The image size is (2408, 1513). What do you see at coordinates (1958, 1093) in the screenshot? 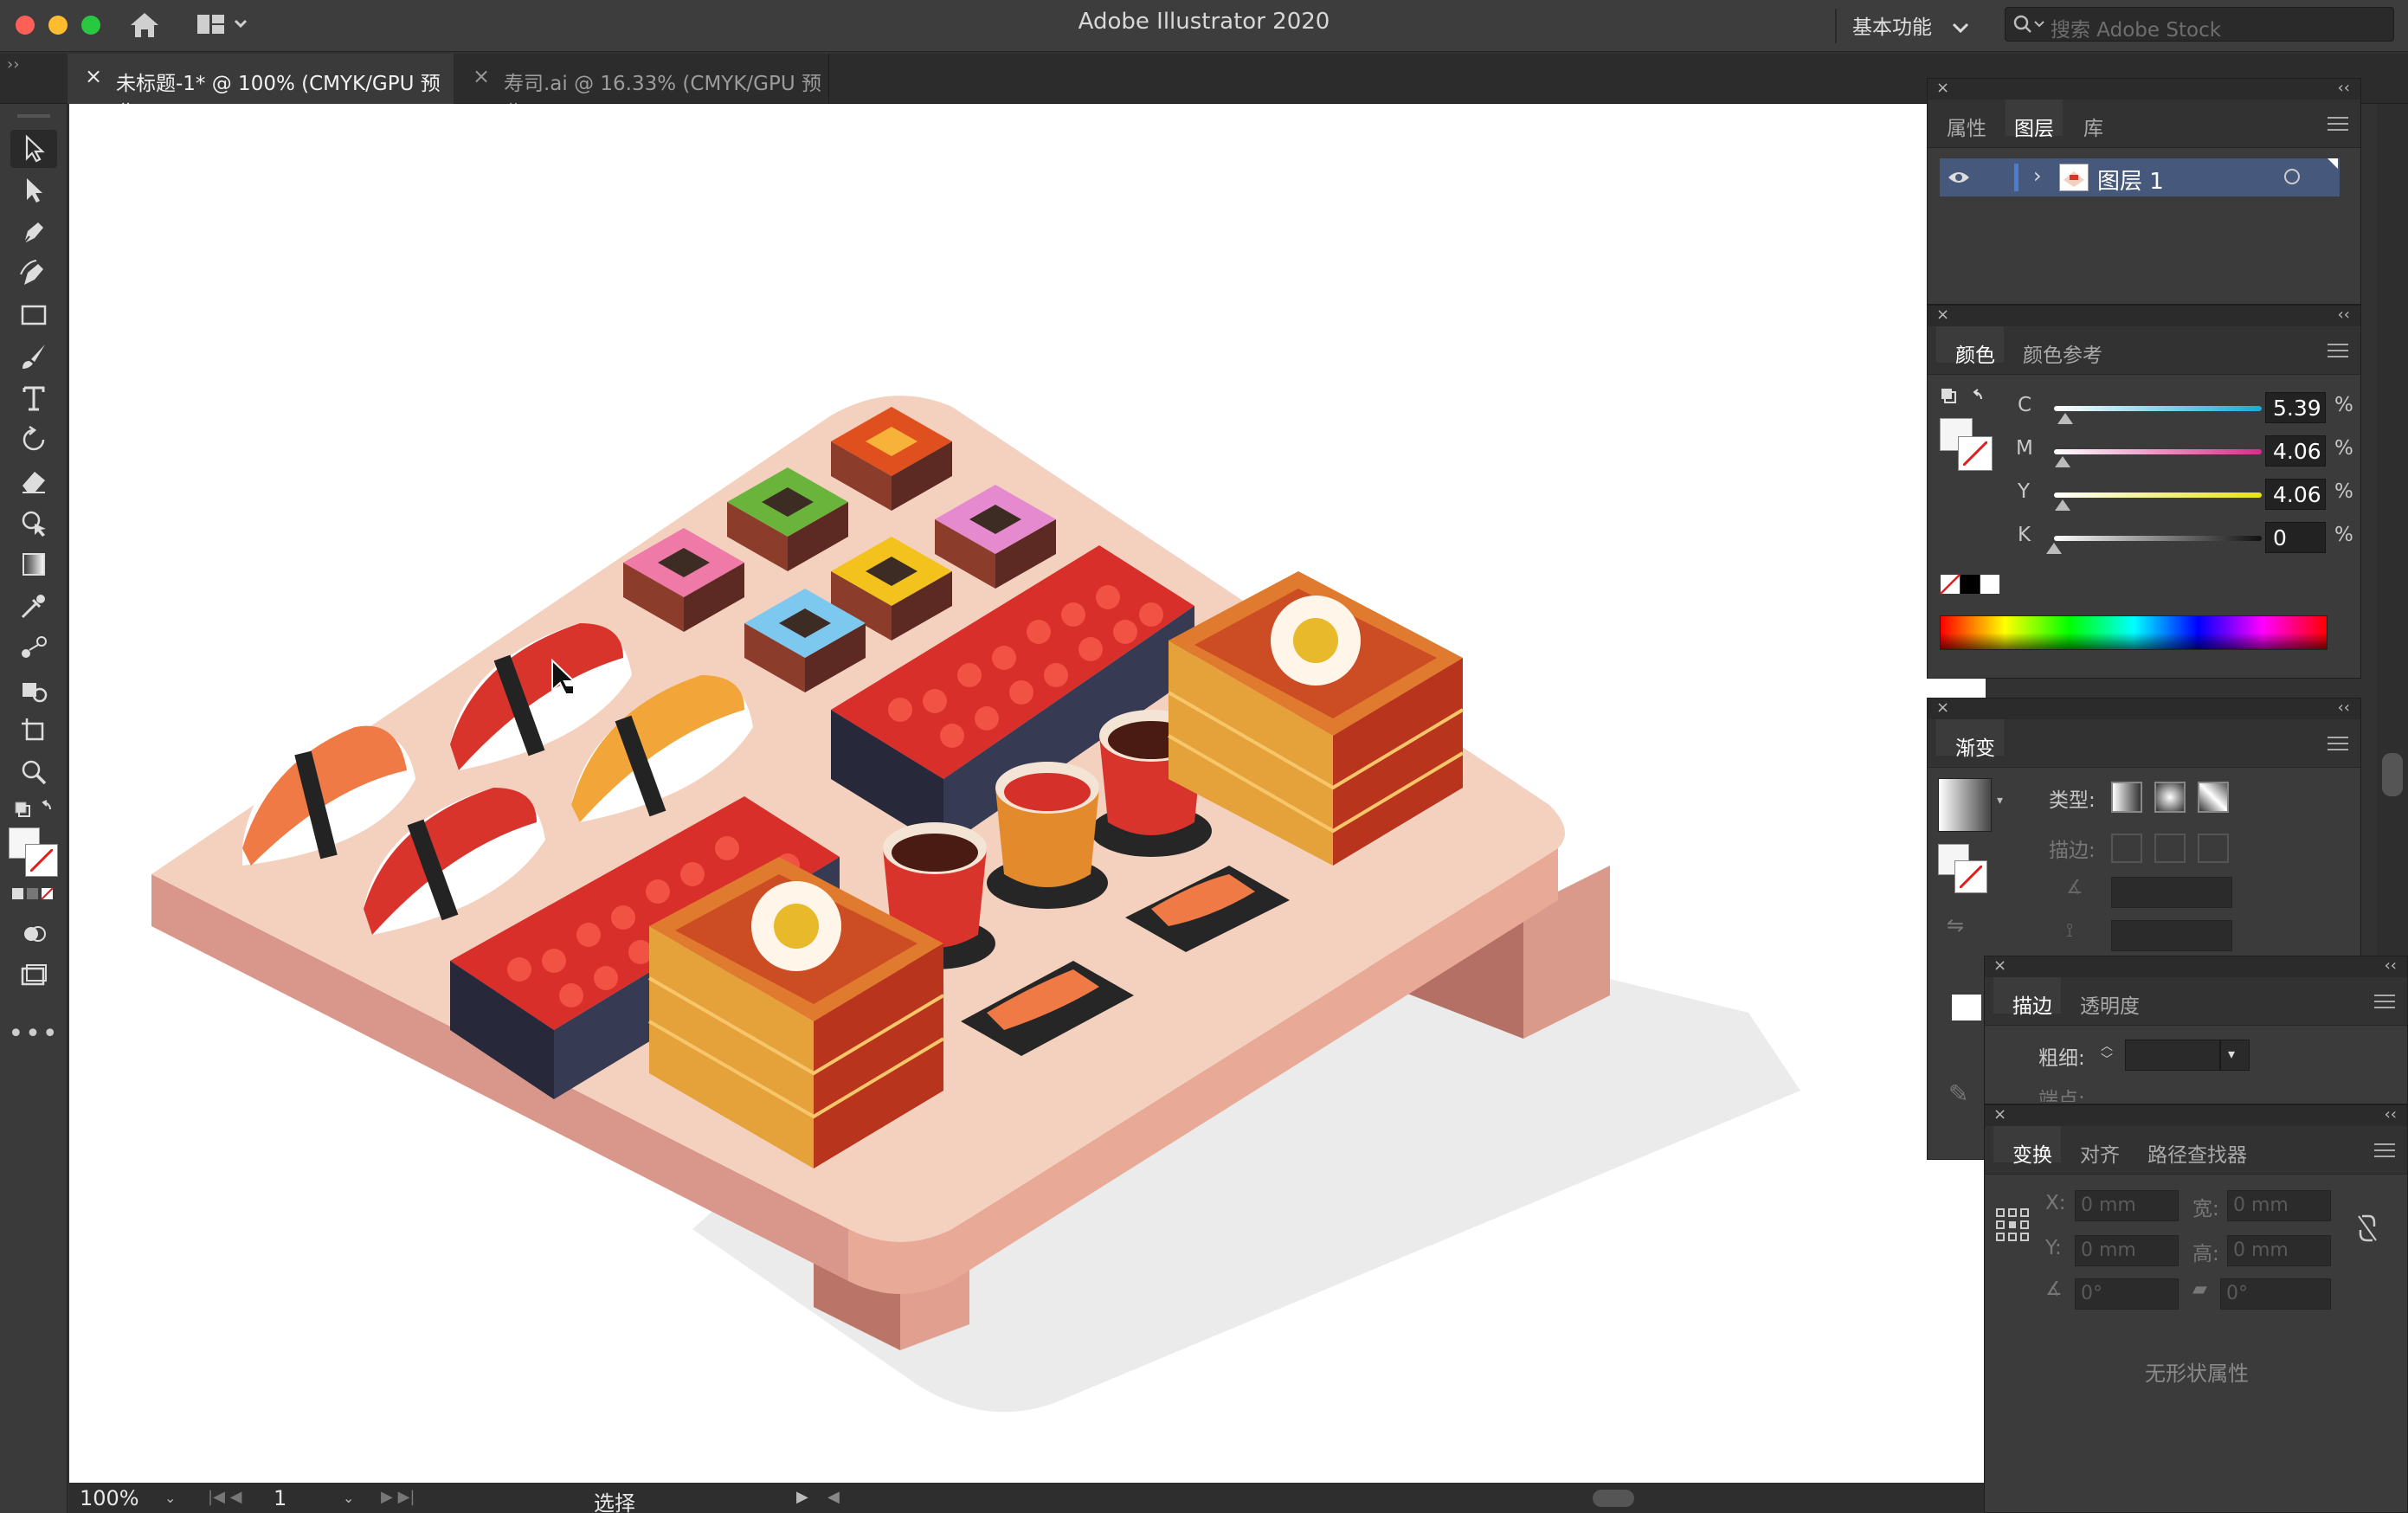
I see `eyedropper-icon: ✎` at bounding box center [1958, 1093].